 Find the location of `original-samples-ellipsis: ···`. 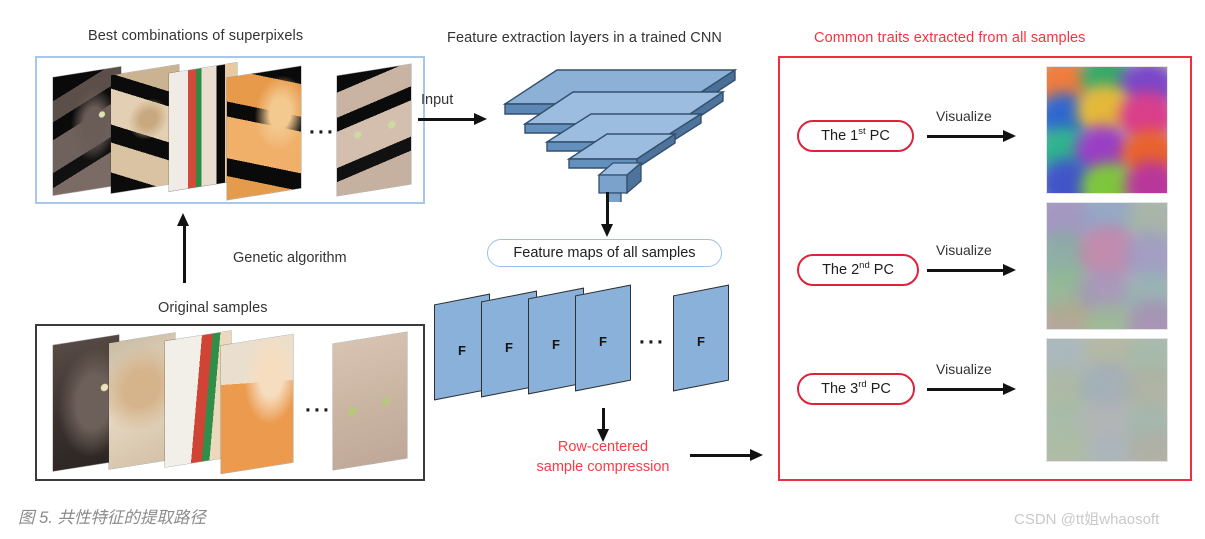

original-samples-ellipsis: ··· is located at coordinates (318, 410).